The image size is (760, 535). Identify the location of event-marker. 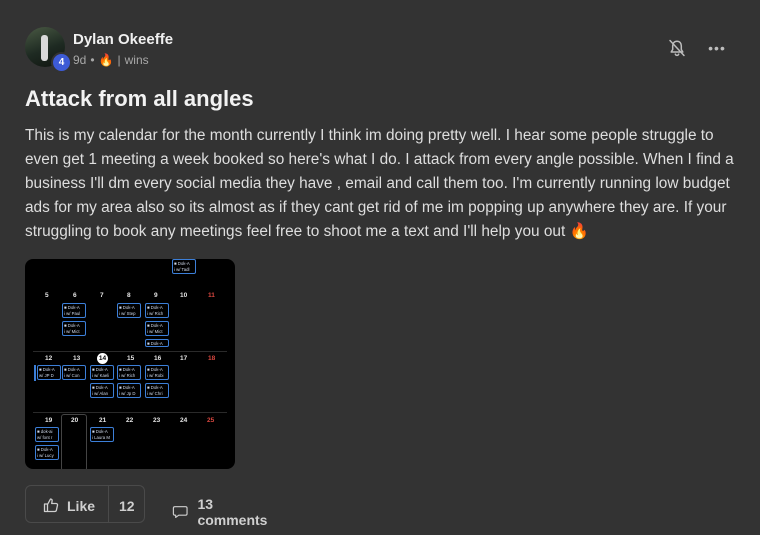
(35, 373).